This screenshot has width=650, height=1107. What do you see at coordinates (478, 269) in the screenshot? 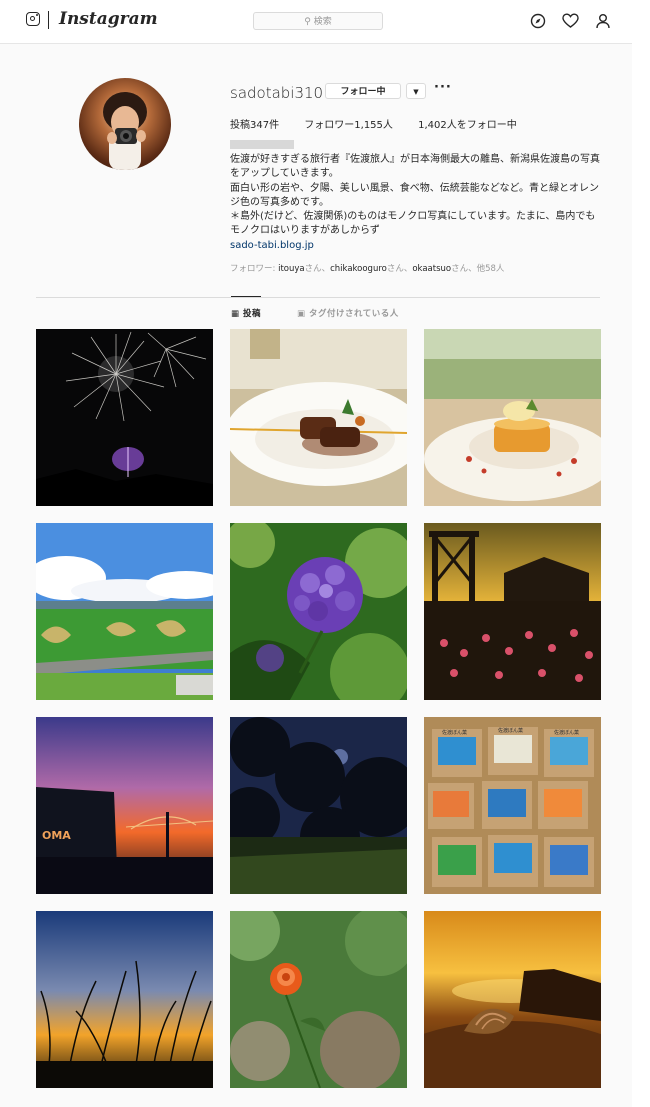
I see `followed-by-suffix: さん、他58人` at bounding box center [478, 269].